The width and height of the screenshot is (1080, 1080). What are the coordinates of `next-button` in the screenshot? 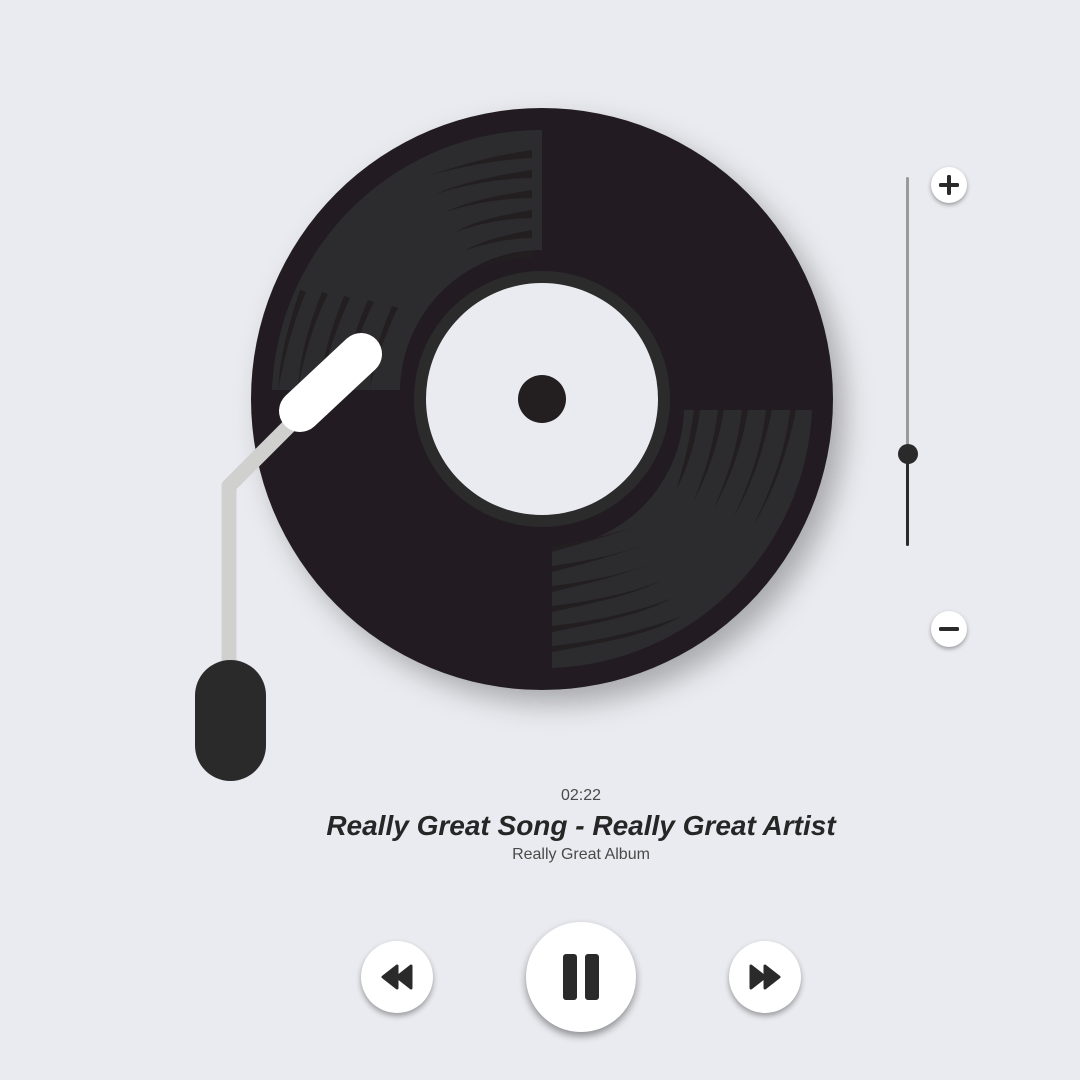 It's located at (765, 977).